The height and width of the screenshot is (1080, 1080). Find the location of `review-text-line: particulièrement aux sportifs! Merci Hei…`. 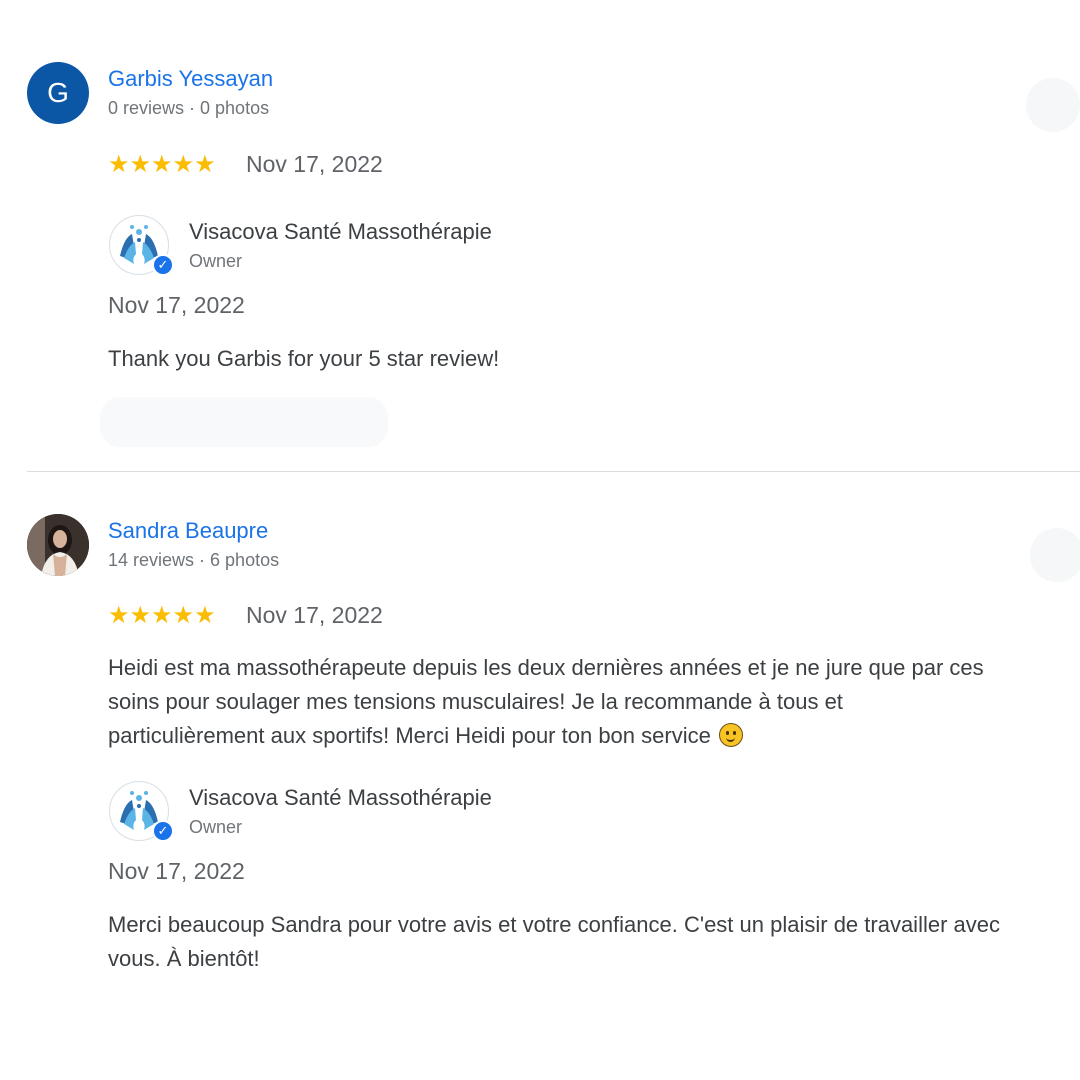

review-text-line: particulièrement aux sportifs! Merci Hei… is located at coordinates (594, 736).